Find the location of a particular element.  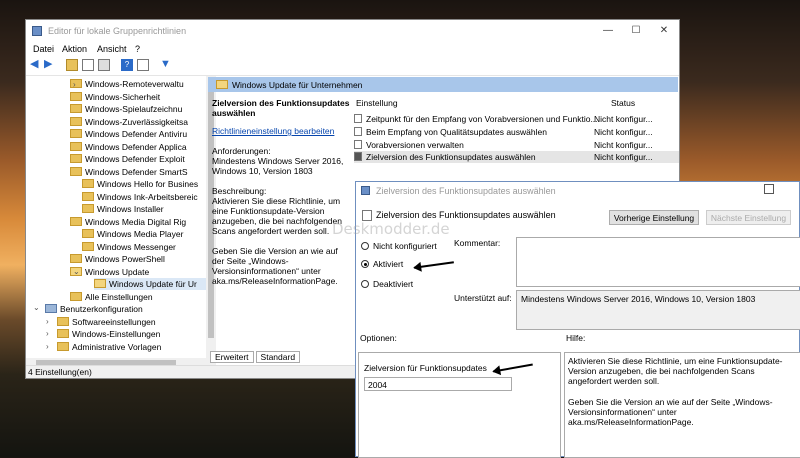

show-tree-icon is located at coordinates (88, 65).